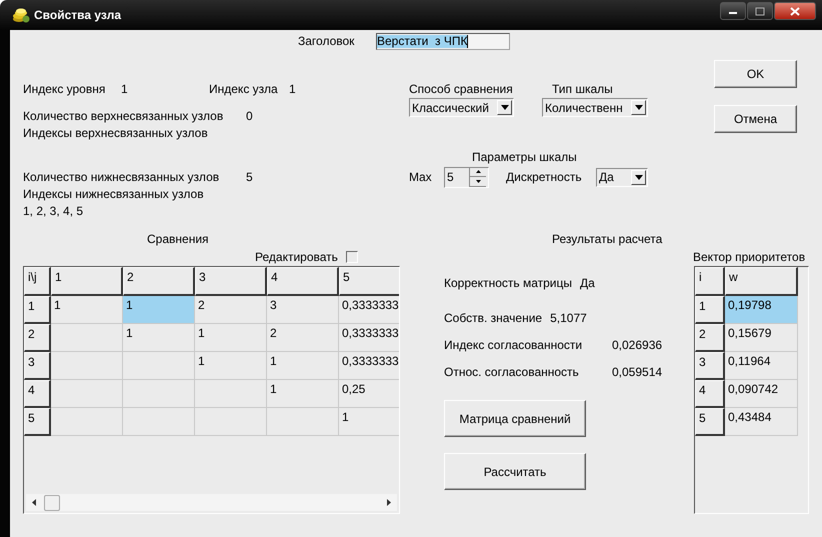 The width and height of the screenshot is (822, 537). Describe the element at coordinates (466, 177) in the screenshot. I see `max-spinner: 5` at that location.